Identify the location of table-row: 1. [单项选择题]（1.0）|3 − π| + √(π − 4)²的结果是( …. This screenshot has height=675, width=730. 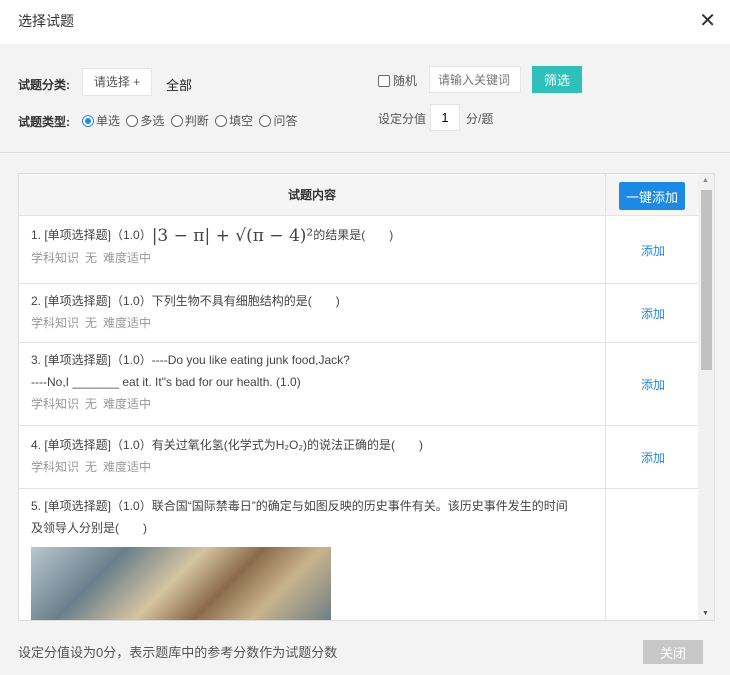
(359, 250).